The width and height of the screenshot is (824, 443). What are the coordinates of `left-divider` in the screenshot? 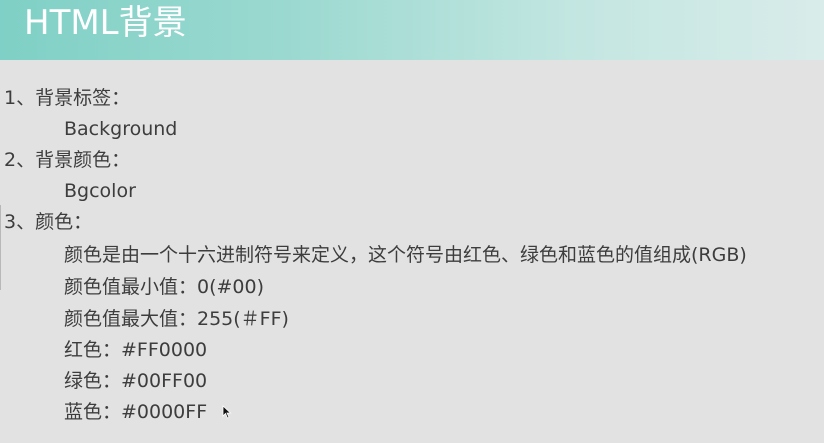 It's located at (0, 247).